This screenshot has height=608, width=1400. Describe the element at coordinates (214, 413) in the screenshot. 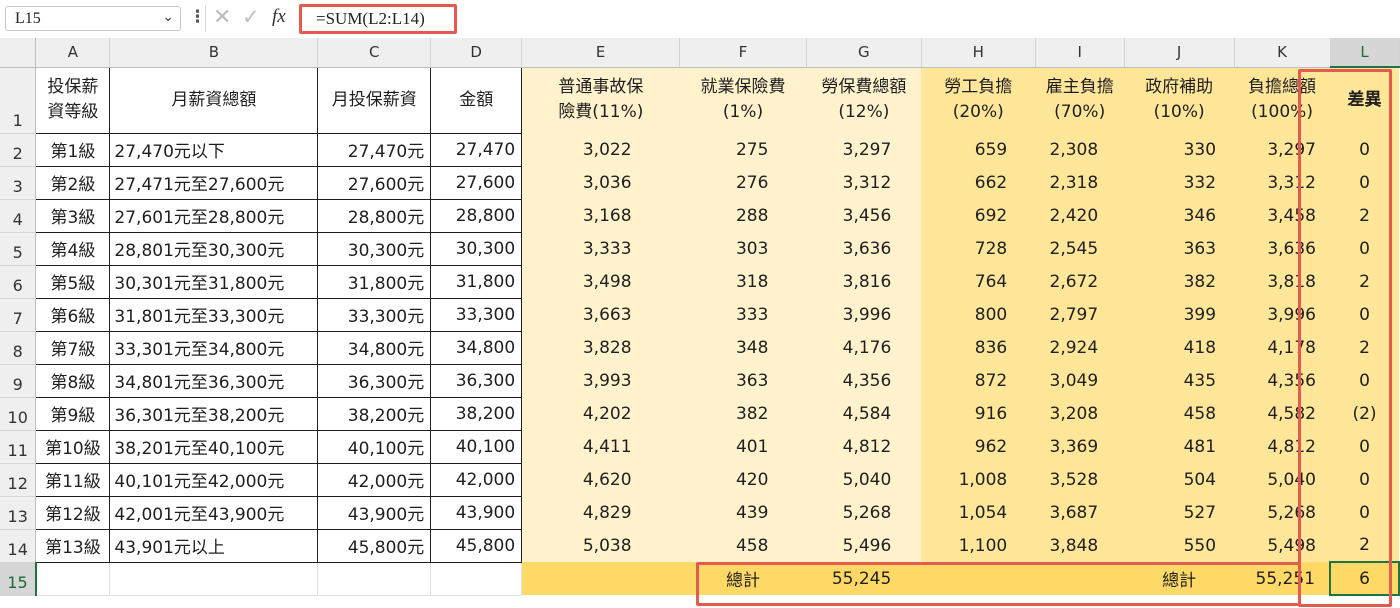

I see `cell-salary-range: 36,301元至38,200元` at that location.